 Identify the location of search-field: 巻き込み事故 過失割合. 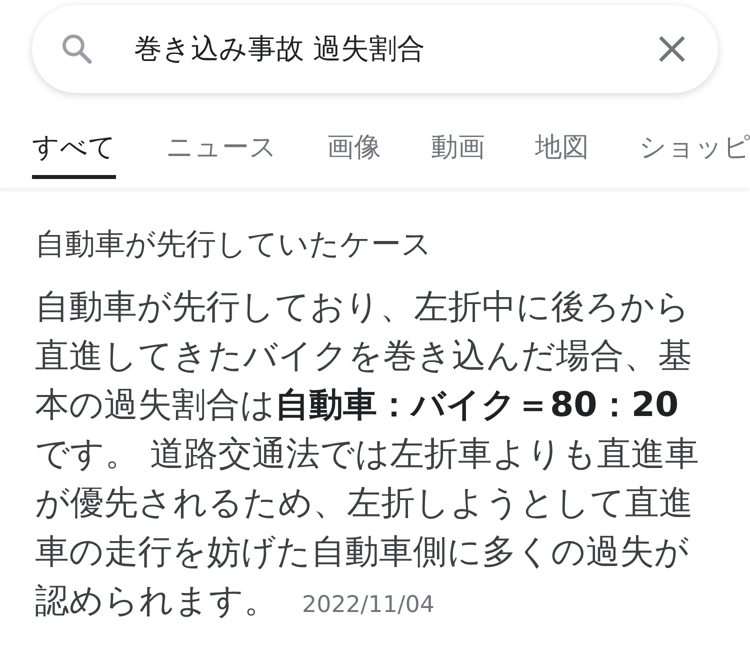
(375, 49).